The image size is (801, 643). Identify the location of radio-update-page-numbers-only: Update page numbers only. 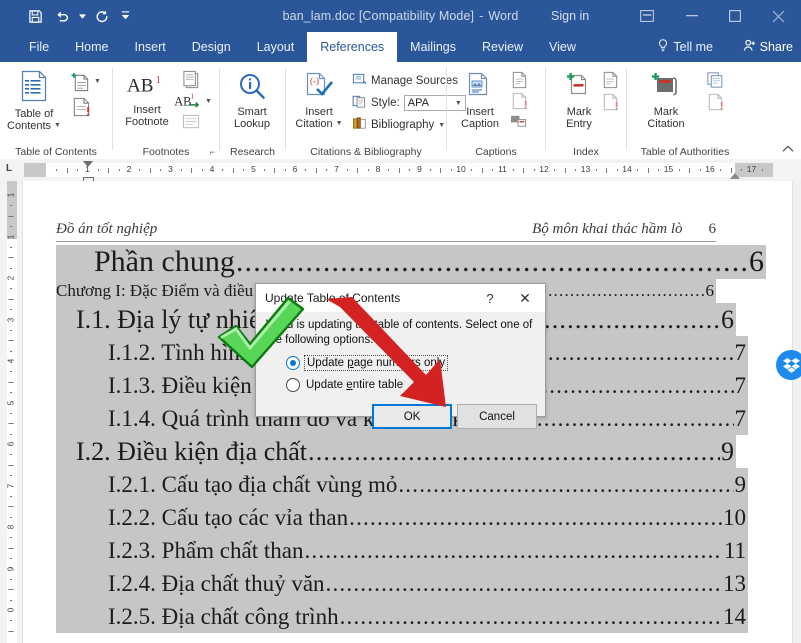
(367, 363).